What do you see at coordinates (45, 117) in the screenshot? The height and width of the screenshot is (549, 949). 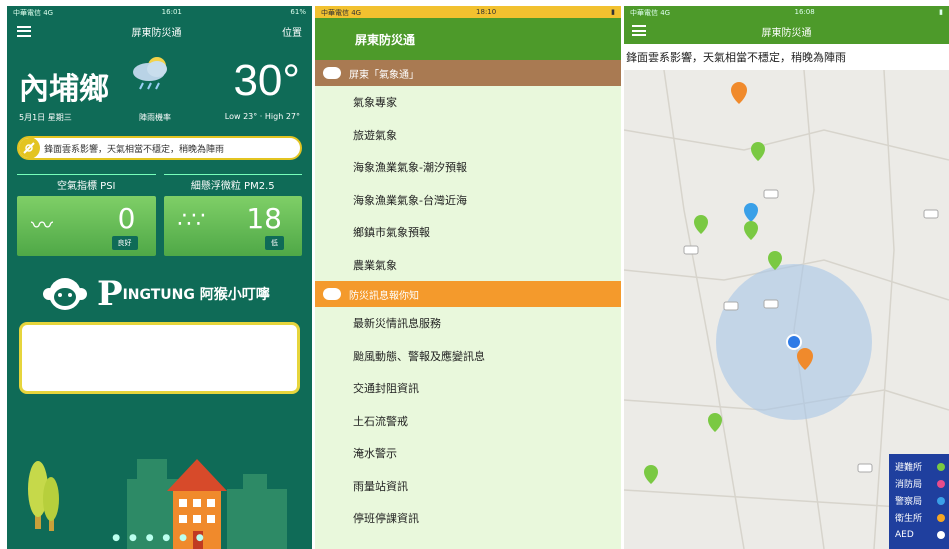 I see `date-label: 5月1日 星期三` at bounding box center [45, 117].